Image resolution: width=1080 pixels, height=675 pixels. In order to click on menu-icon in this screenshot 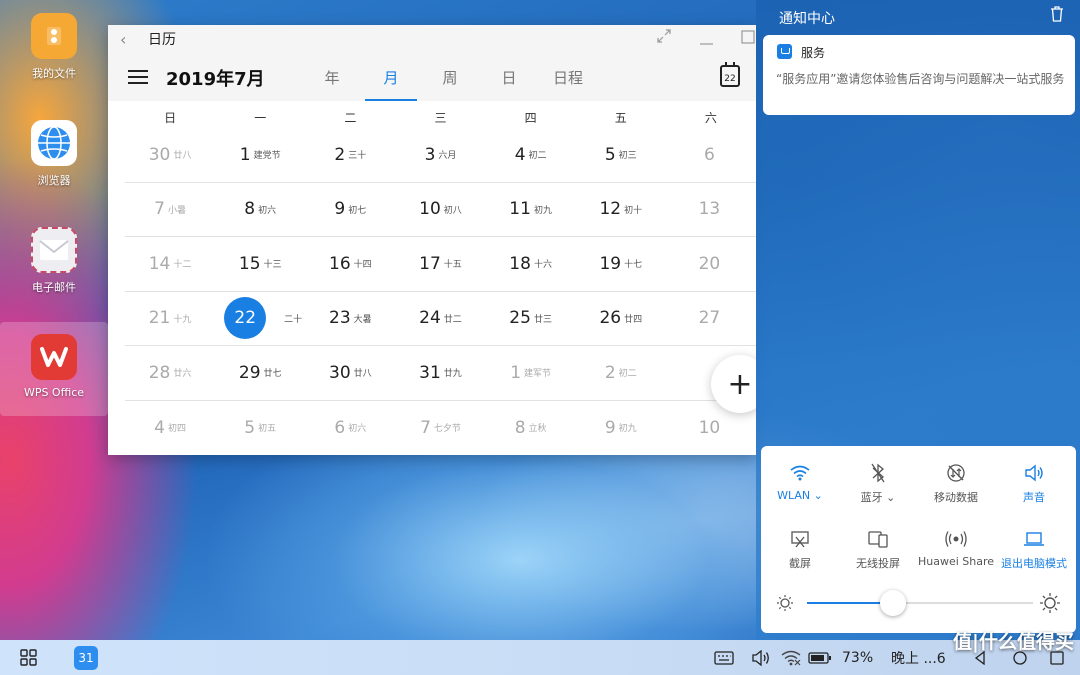, I will do `click(138, 77)`.